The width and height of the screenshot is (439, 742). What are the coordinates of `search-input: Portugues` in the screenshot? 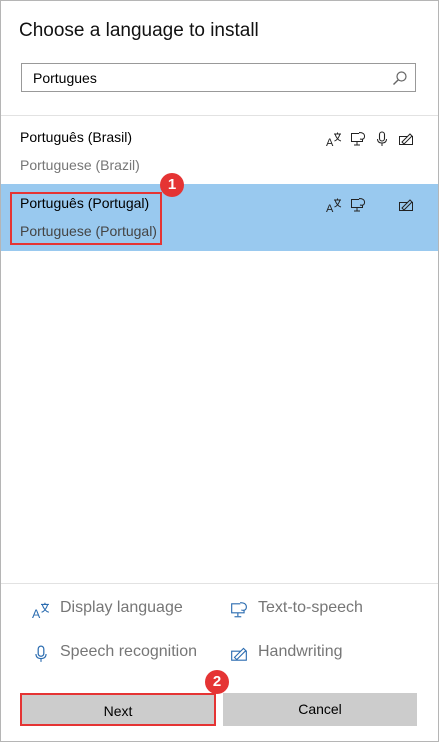 It's located at (218, 77).